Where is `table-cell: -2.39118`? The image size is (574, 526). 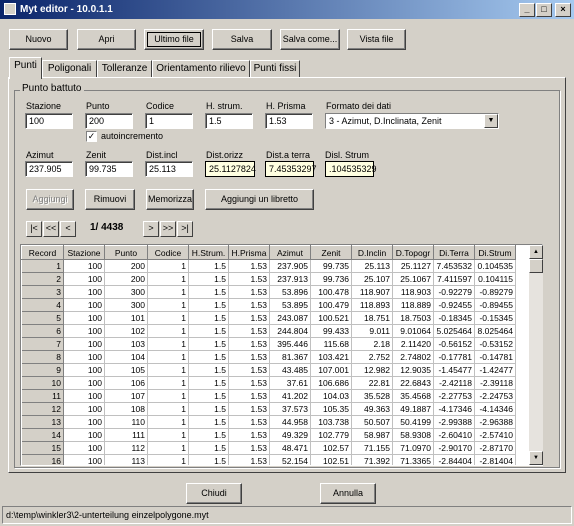 table-cell: -2.39118 is located at coordinates (495, 383).